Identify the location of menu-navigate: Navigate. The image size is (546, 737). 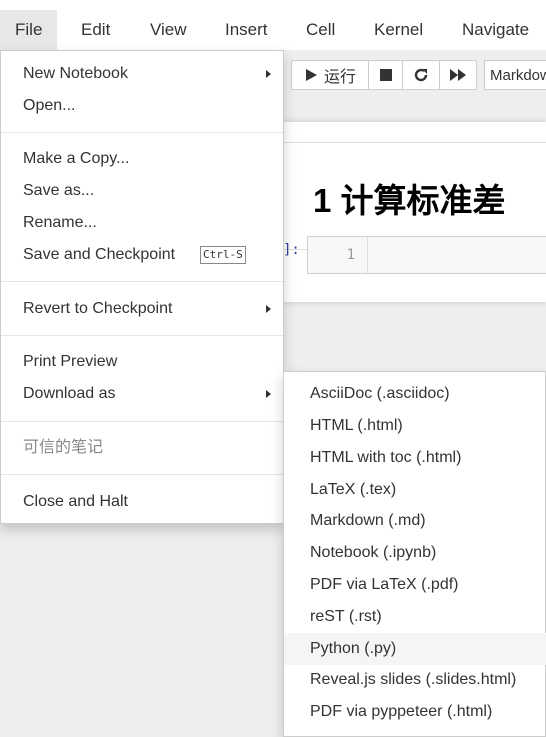
(495, 30).